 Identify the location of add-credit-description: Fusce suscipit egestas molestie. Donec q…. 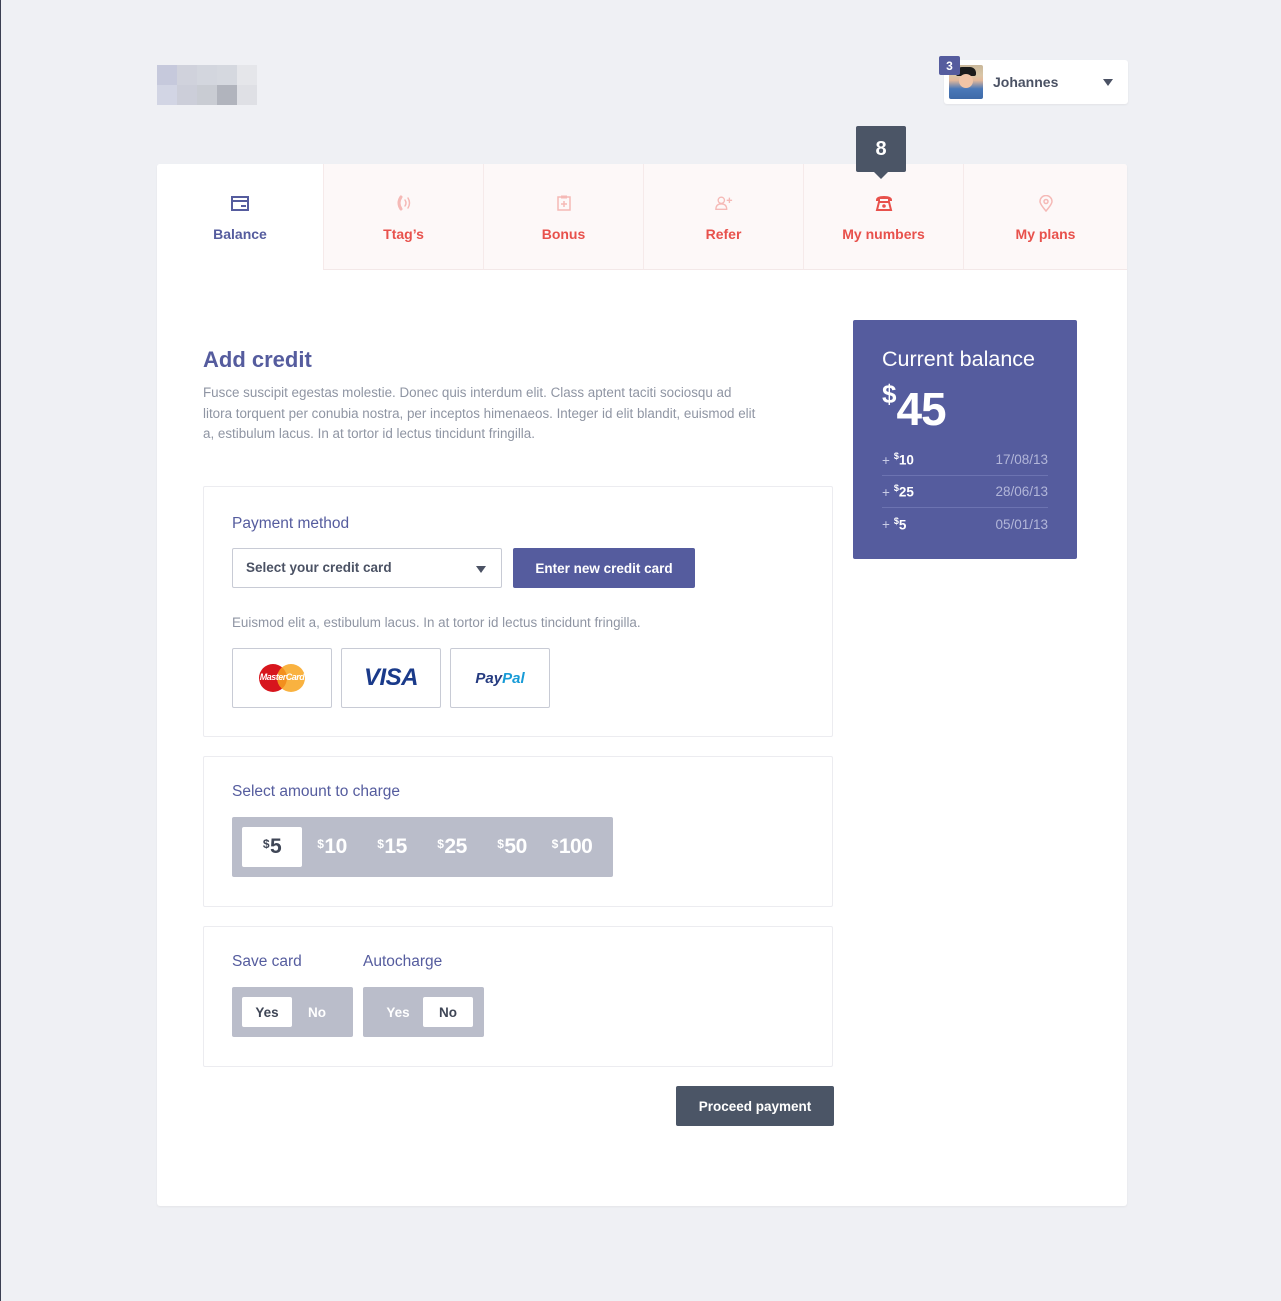
(479, 413).